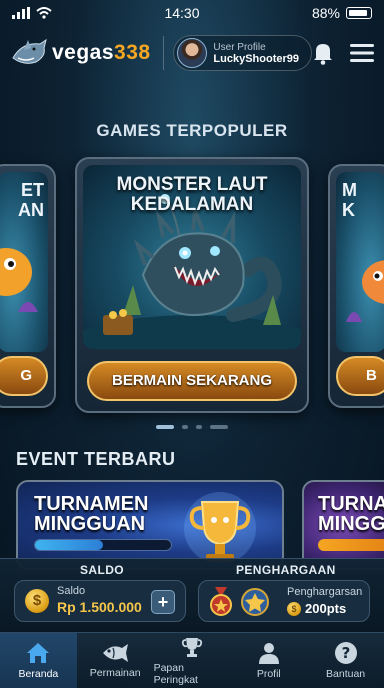 Image resolution: width=384 pixels, height=688 pixels. Describe the element at coordinates (163, 602) in the screenshot. I see `add-balance-button: +` at that location.